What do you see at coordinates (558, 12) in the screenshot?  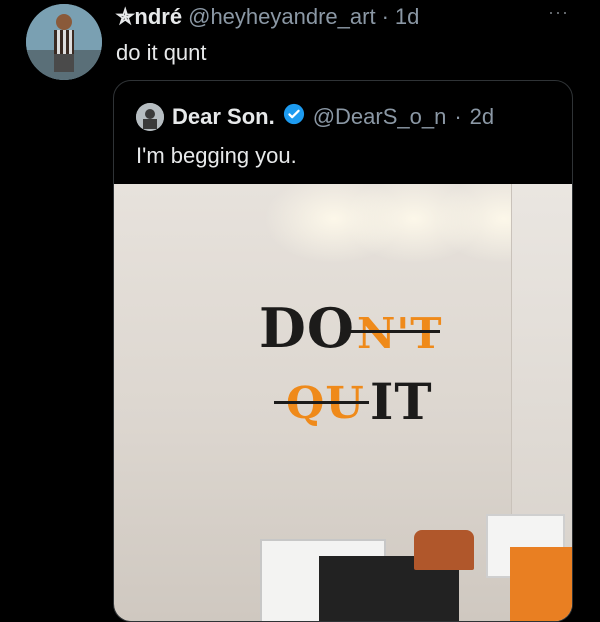 I see `more-options-icon: ···` at bounding box center [558, 12].